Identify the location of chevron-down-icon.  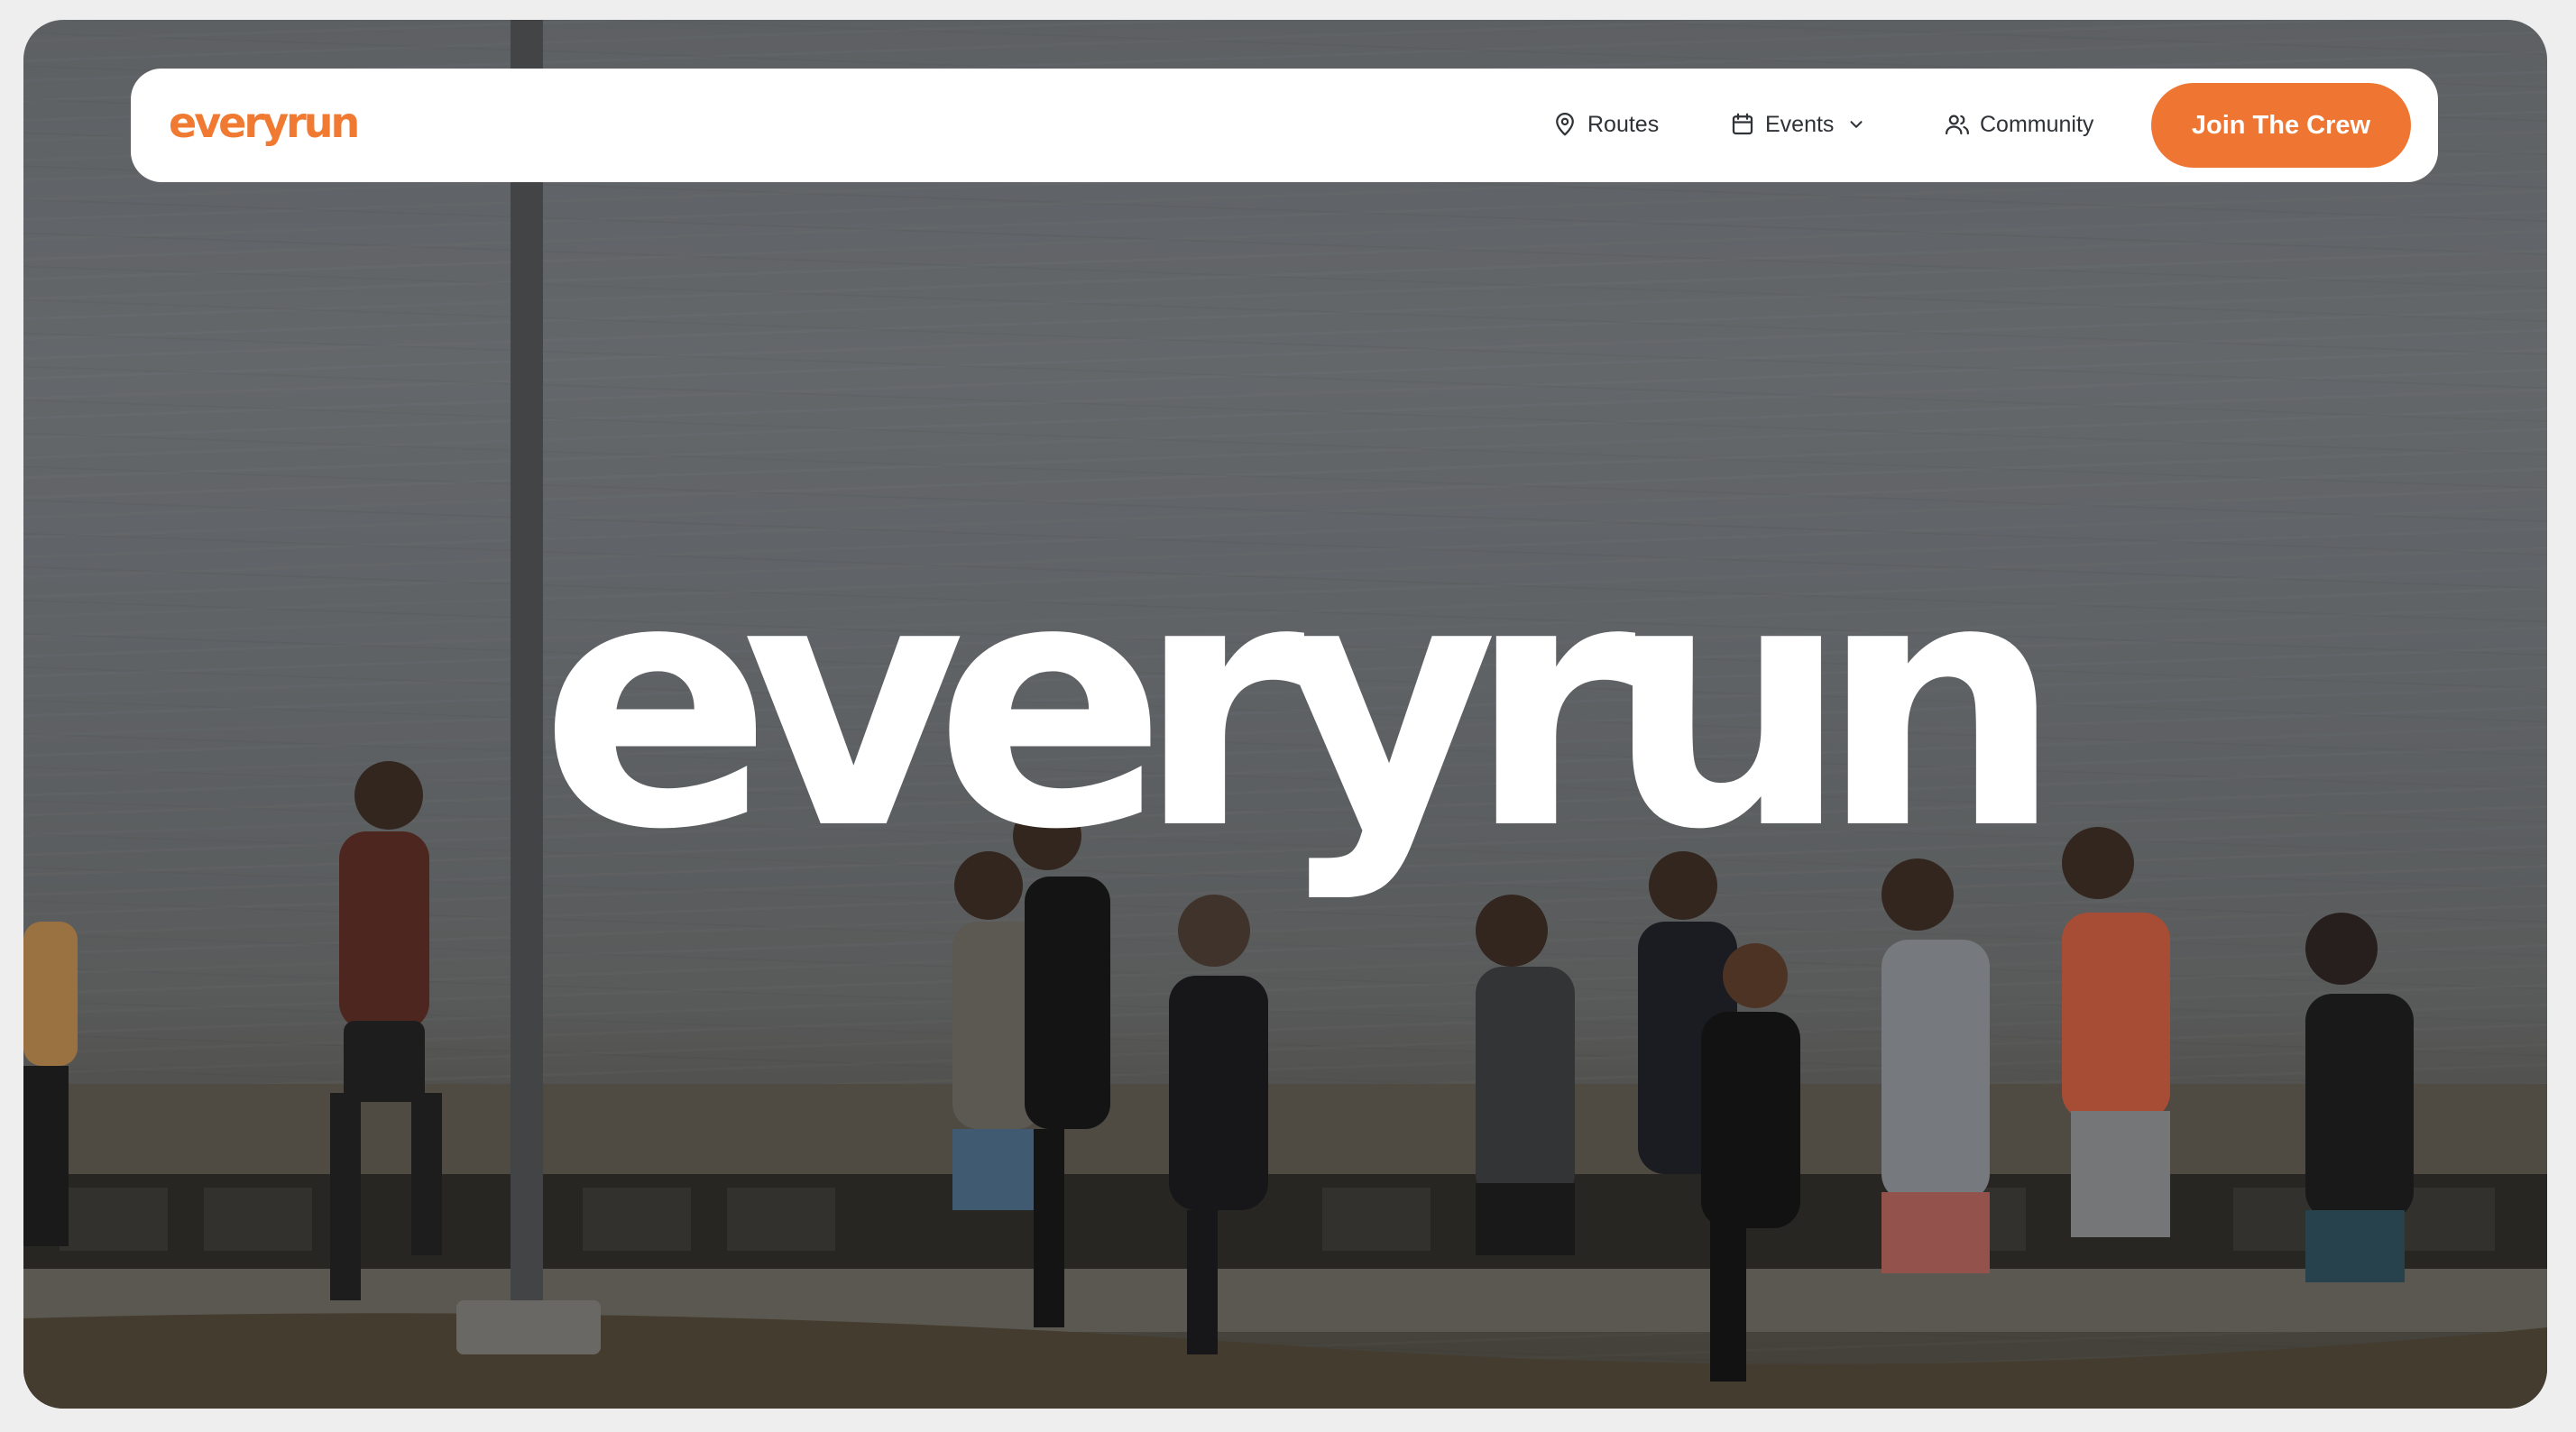
(1856, 125).